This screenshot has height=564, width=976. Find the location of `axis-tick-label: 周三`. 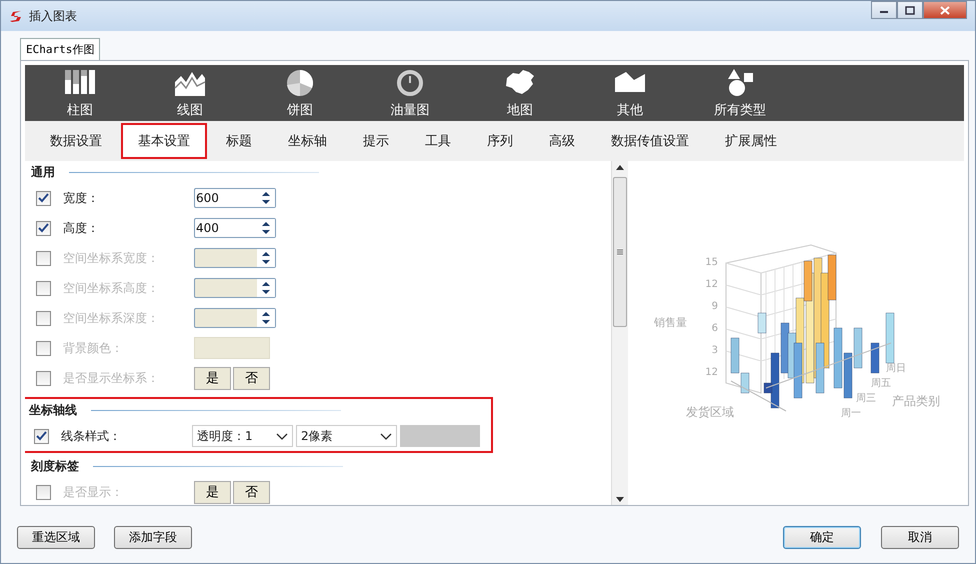

axis-tick-label: 周三 is located at coordinates (866, 398).